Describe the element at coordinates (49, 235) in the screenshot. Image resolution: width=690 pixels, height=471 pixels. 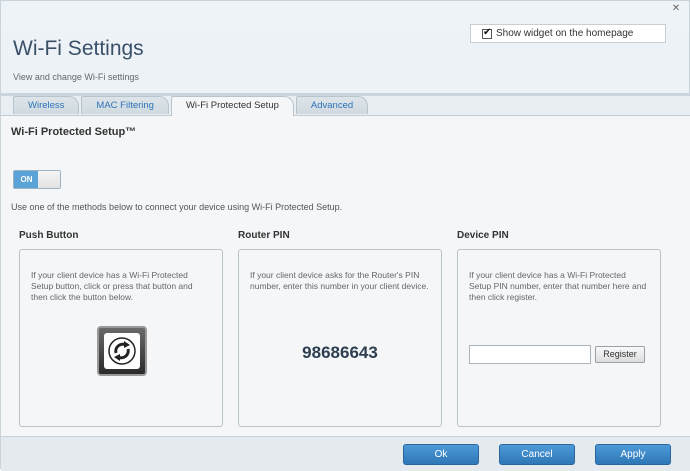
I see `push-button-title: Push Button` at that location.